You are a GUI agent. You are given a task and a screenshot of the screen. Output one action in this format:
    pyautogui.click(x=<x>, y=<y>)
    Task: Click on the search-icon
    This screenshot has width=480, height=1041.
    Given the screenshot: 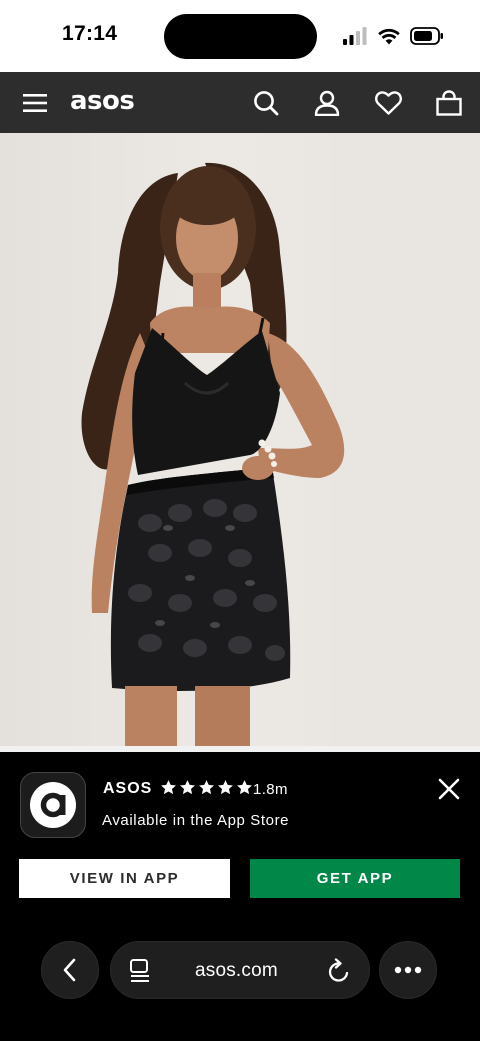 What is the action you would take?
    pyautogui.click(x=266, y=102)
    